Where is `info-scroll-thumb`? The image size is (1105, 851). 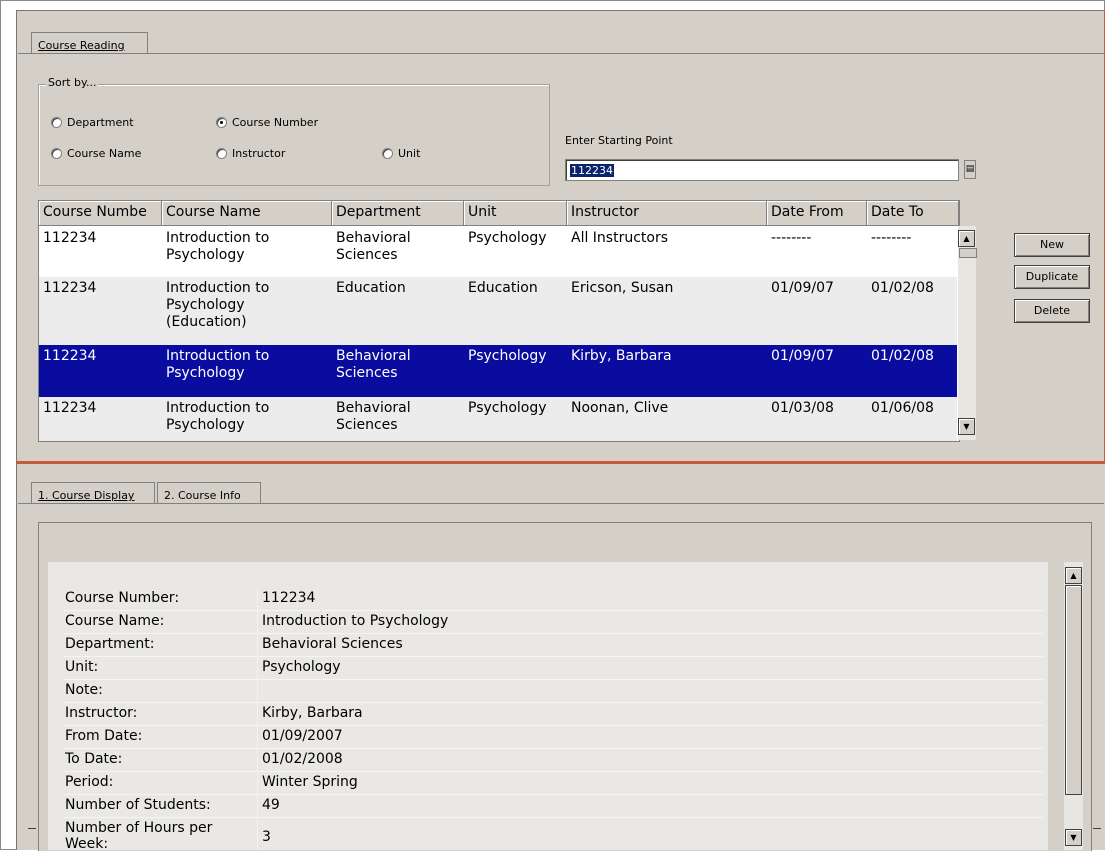 info-scroll-thumb is located at coordinates (1073, 690).